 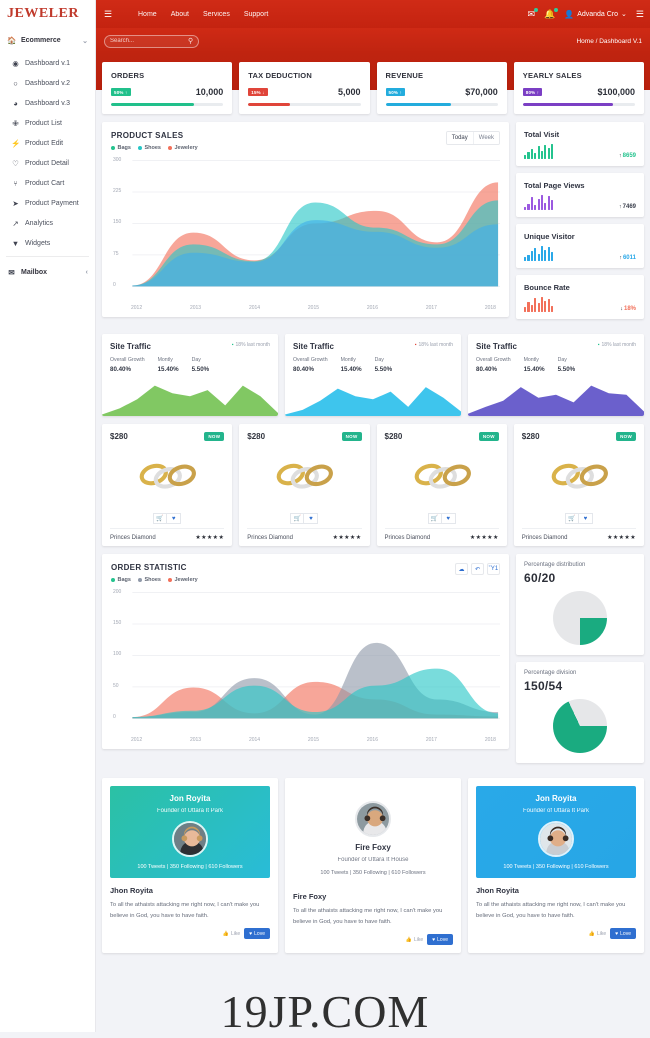 What do you see at coordinates (47, 163) in the screenshot?
I see `sidebar-item-product-detail: ♡ Product Detail` at bounding box center [47, 163].